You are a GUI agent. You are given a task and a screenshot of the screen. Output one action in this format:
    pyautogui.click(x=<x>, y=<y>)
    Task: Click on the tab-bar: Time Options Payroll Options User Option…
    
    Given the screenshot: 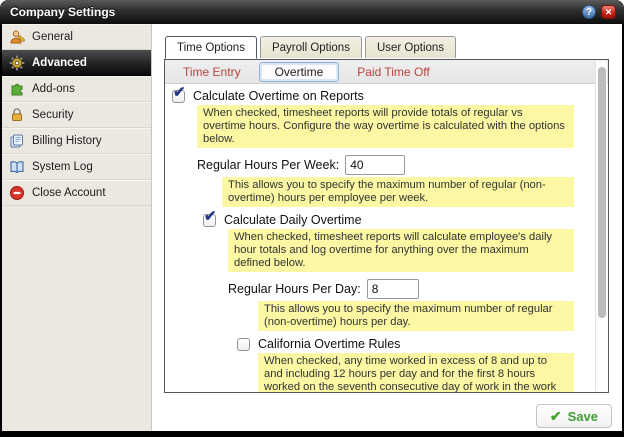 What is the action you would take?
    pyautogui.click(x=311, y=47)
    